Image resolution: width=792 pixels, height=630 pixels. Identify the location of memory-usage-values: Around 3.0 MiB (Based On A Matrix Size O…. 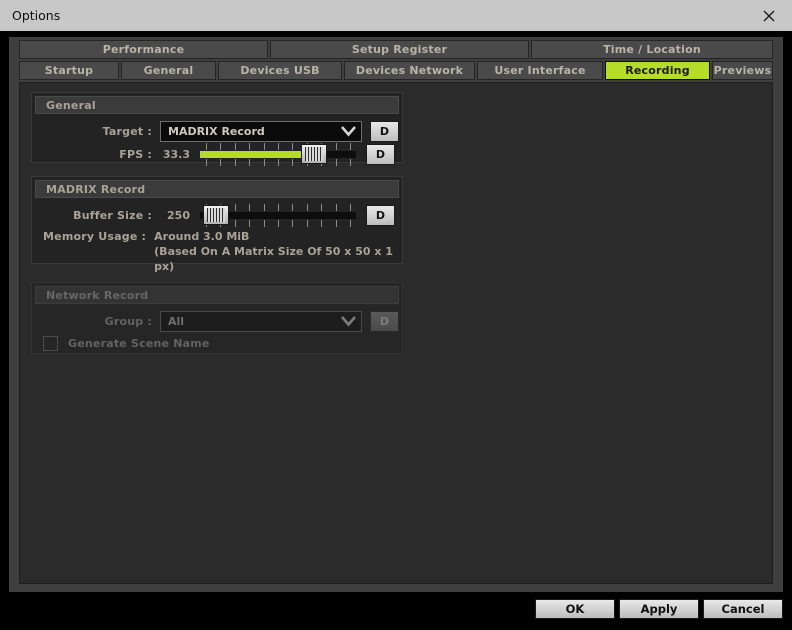
(279, 251).